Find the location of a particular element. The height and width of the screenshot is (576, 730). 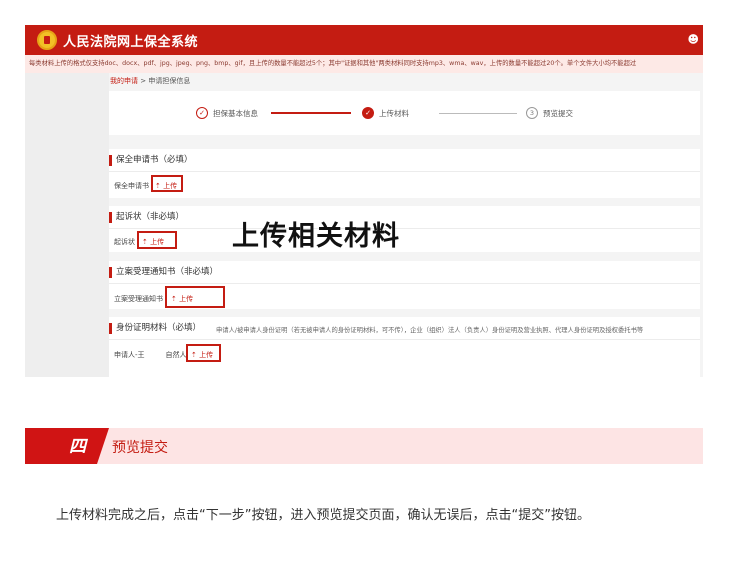

step-2-label: 上传材料 is located at coordinates (394, 113).